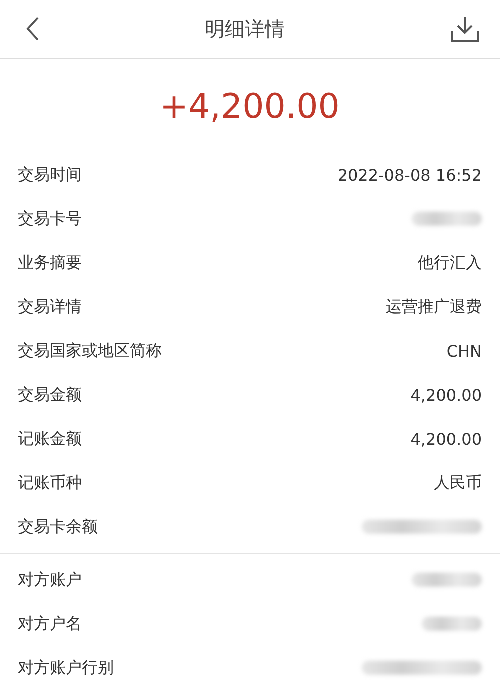 The width and height of the screenshot is (500, 695). I want to click on field-label: 记账币种, so click(50, 483).